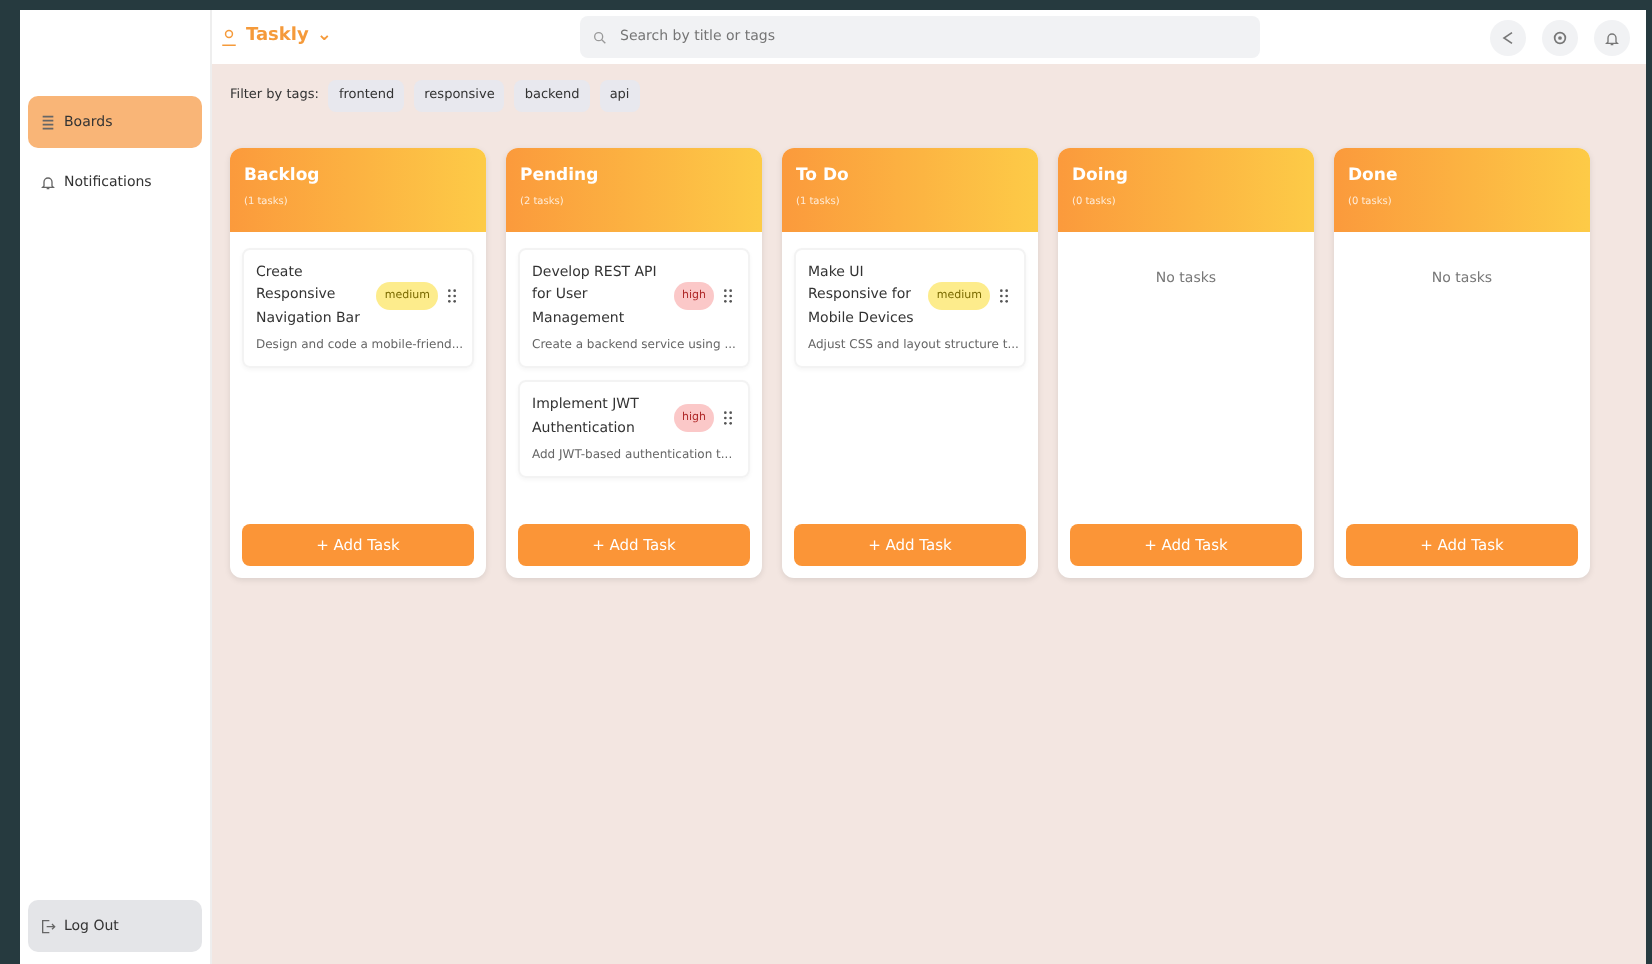 This screenshot has width=1652, height=964. I want to click on logout-icon, so click(48, 926).